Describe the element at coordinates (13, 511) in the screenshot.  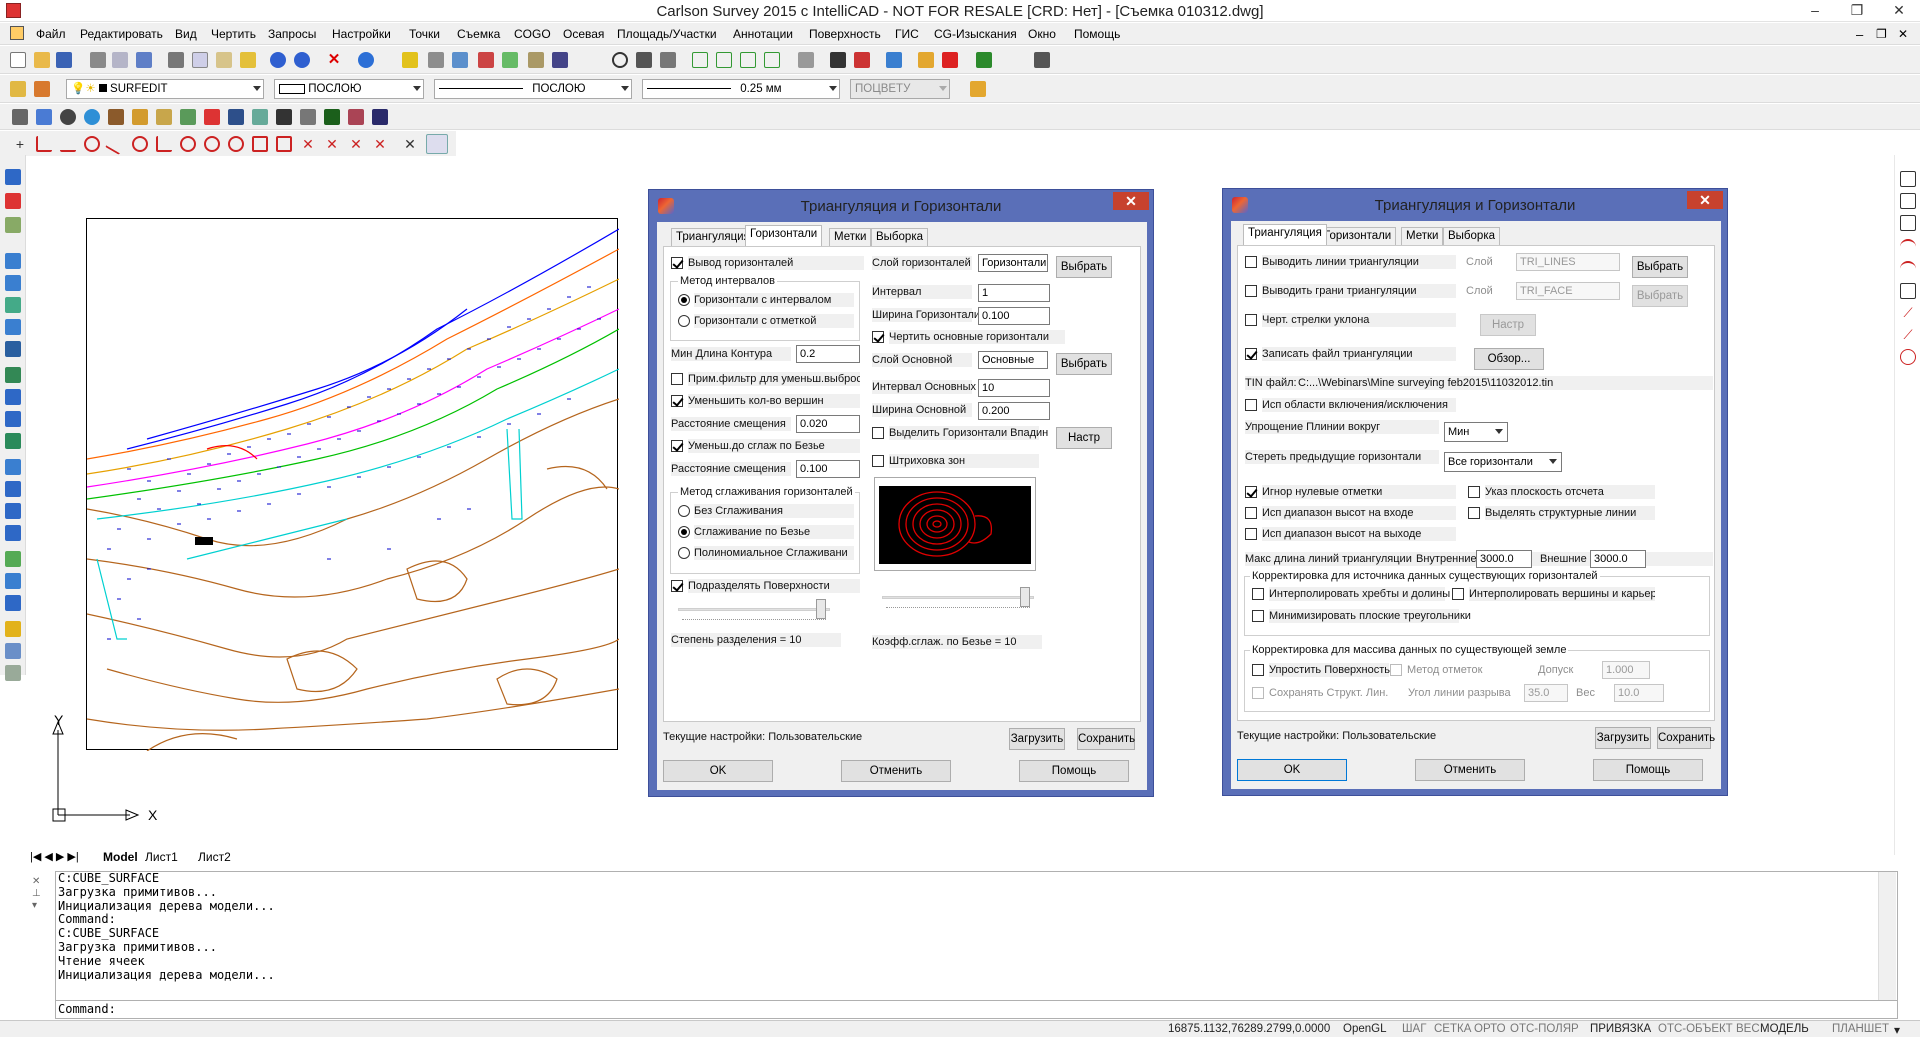
I see `left-tool-15-icon` at that location.